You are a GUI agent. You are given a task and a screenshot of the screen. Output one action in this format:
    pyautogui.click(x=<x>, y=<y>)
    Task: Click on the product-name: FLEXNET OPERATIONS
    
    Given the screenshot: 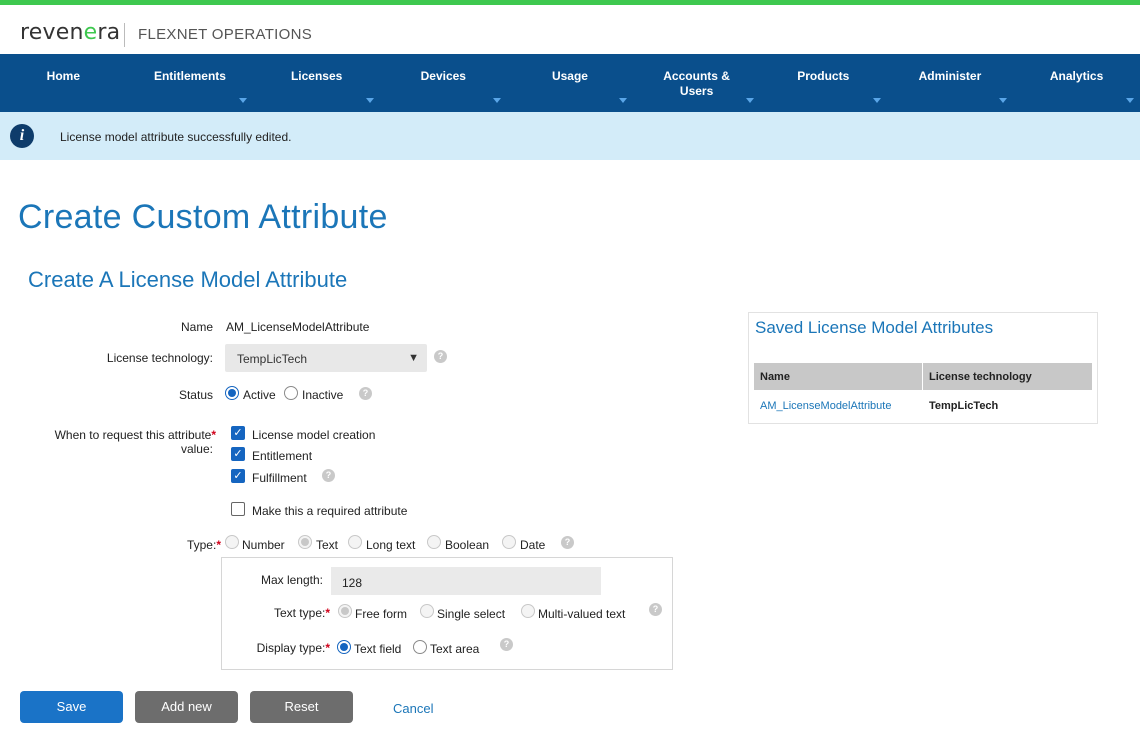 What is the action you would take?
    pyautogui.click(x=225, y=34)
    